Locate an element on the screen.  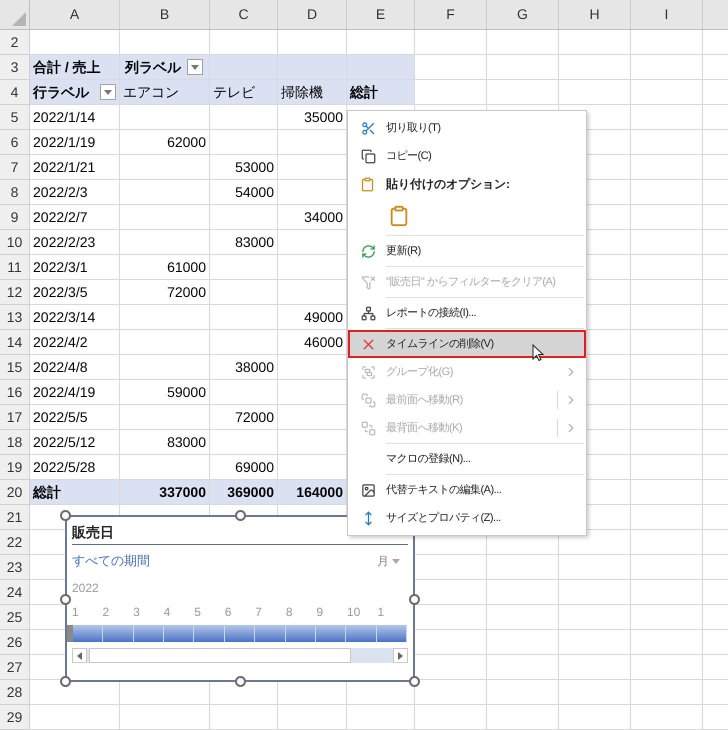
row-header: 5 is located at coordinates (15, 117).